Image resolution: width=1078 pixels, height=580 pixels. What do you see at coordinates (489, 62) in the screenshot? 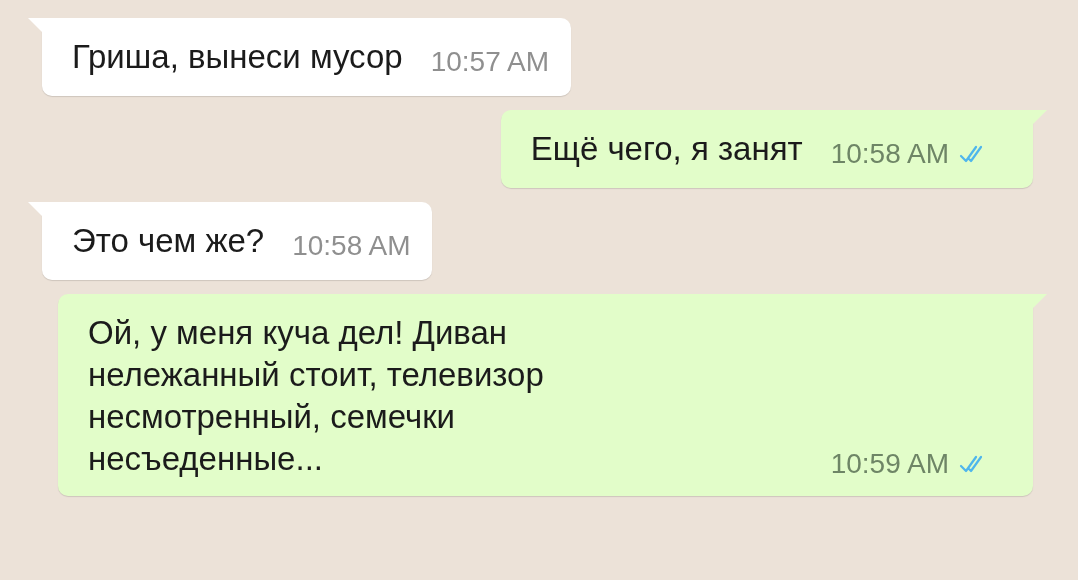
I see `message-time: 10:57 AM` at bounding box center [489, 62].